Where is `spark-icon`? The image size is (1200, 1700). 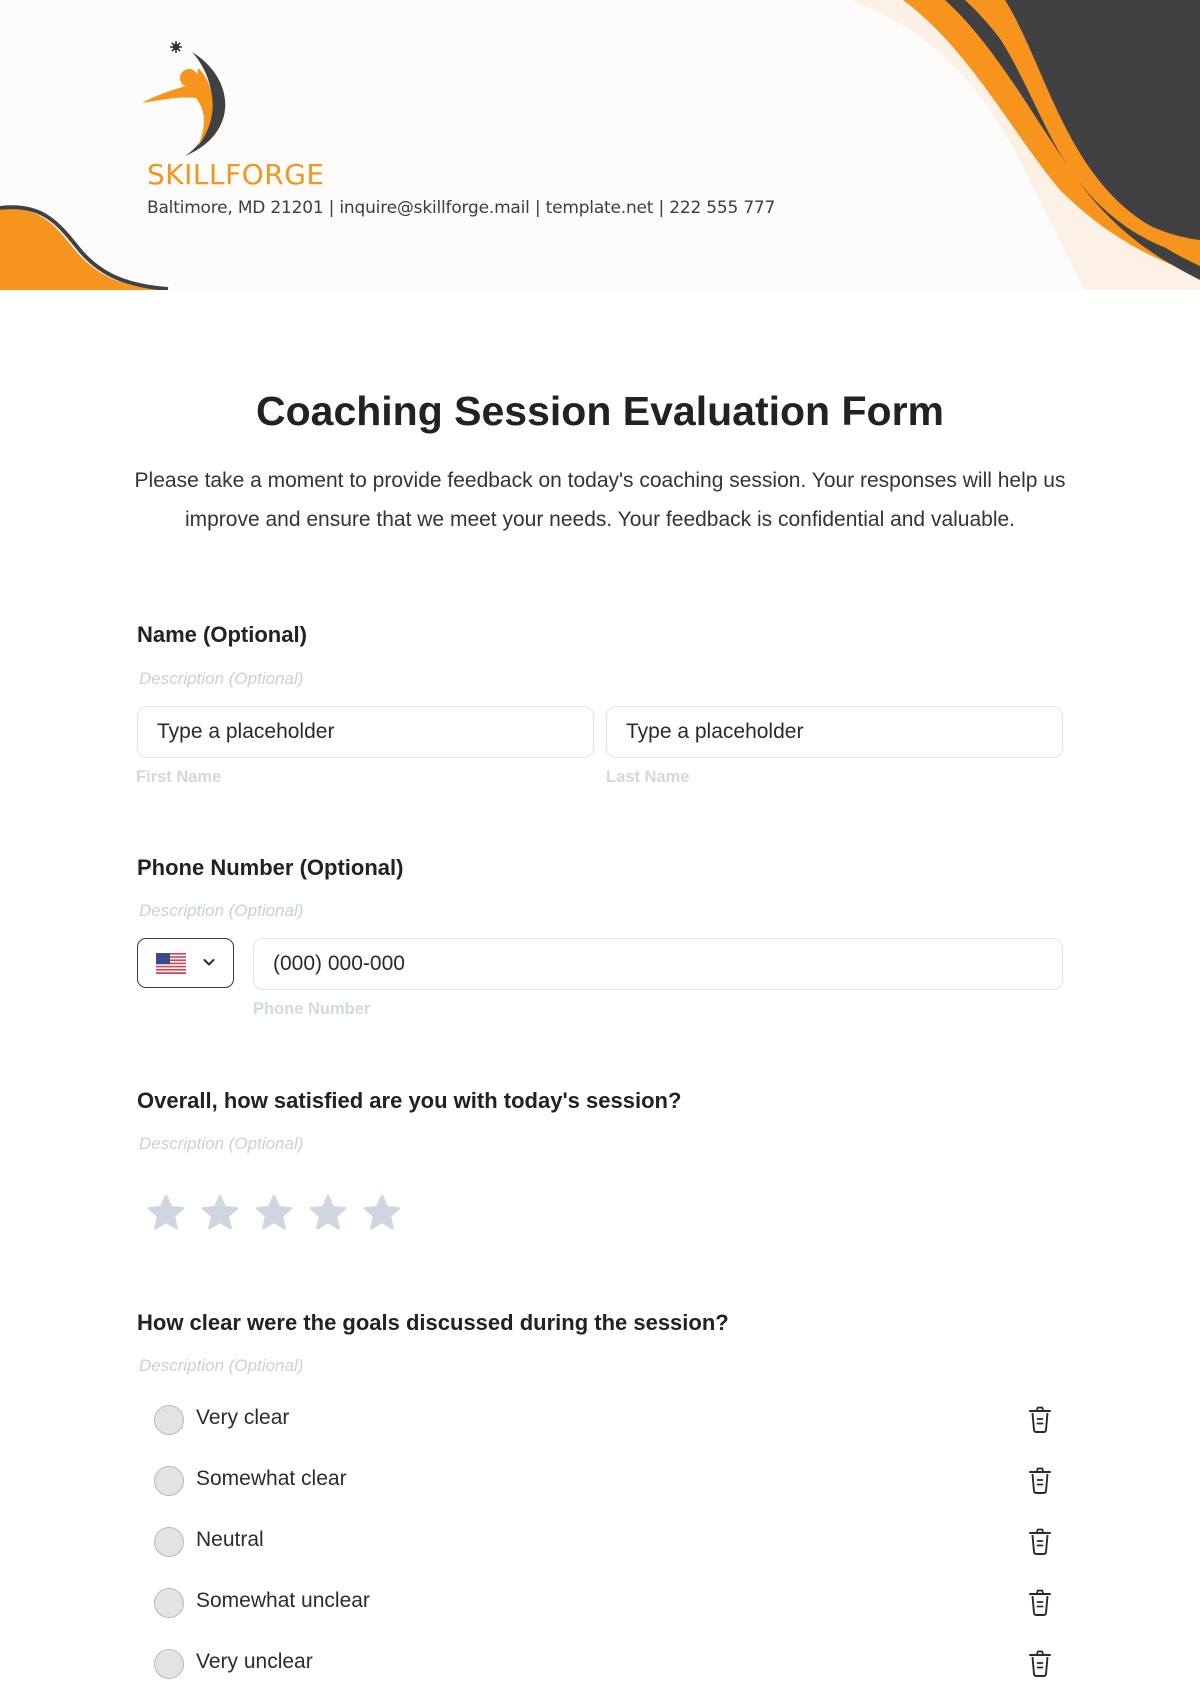
spark-icon is located at coordinates (176, 47).